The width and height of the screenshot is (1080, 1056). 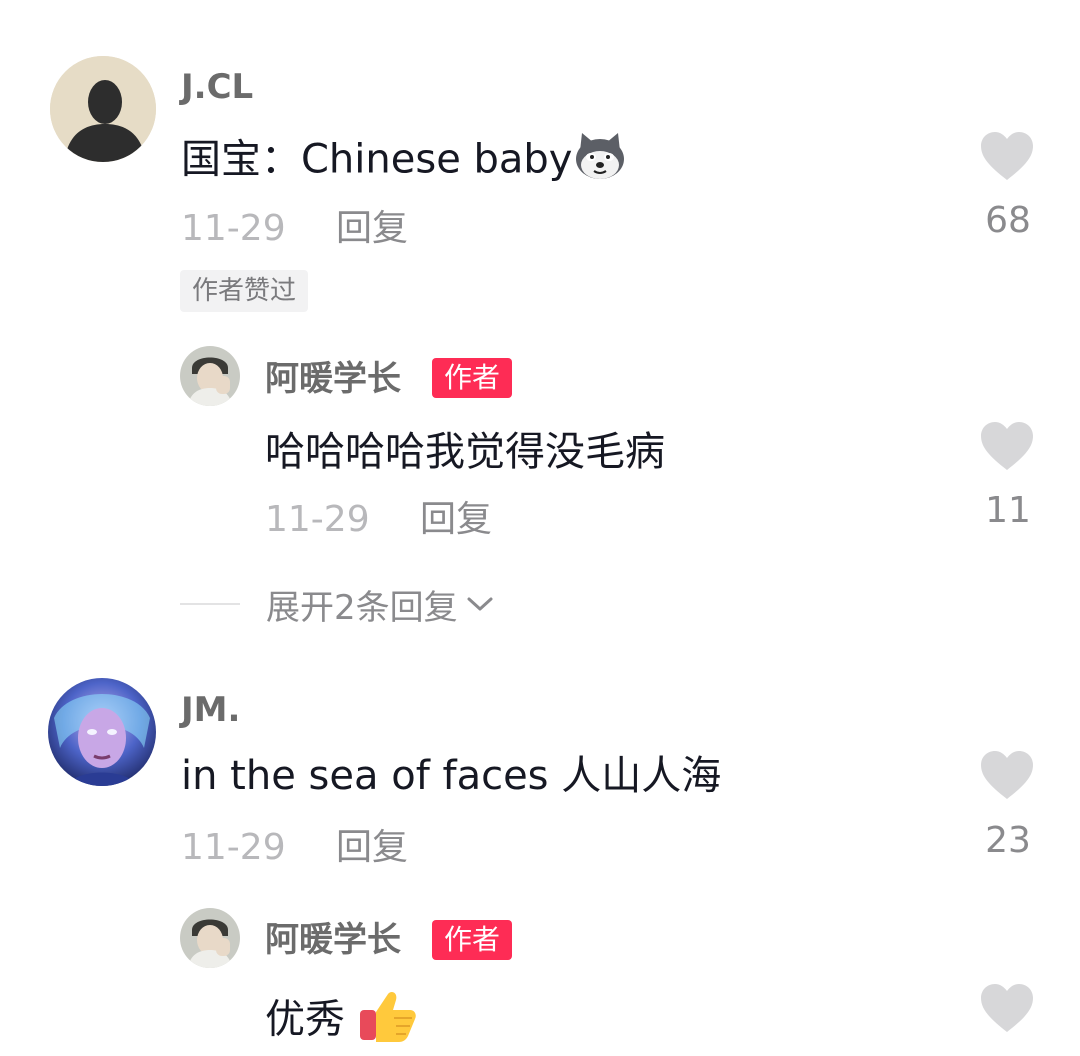 I want to click on like-count: 68, so click(x=1008, y=220).